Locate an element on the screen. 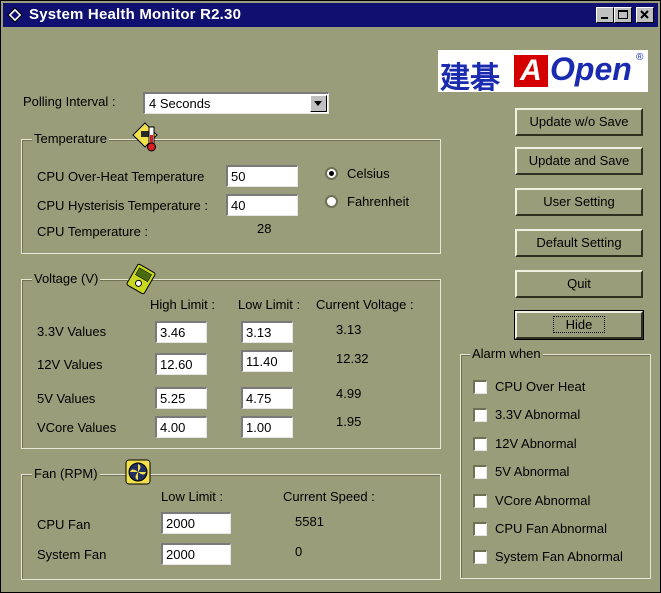  alarm-item-label: 3.3V Abnormal is located at coordinates (537, 414).